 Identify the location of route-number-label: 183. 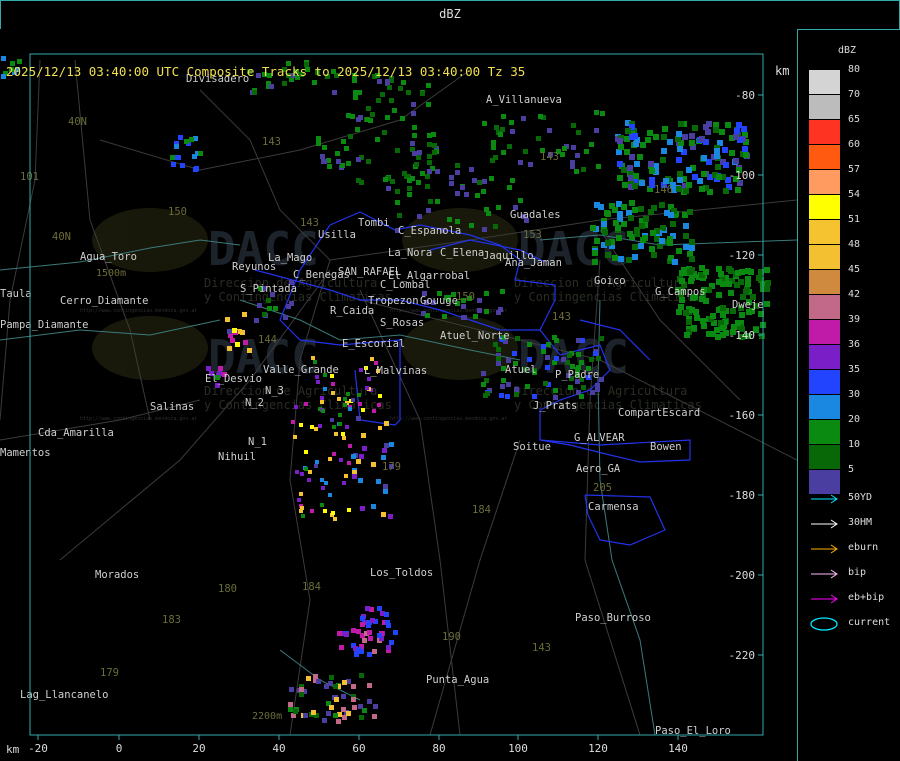
(171, 620).